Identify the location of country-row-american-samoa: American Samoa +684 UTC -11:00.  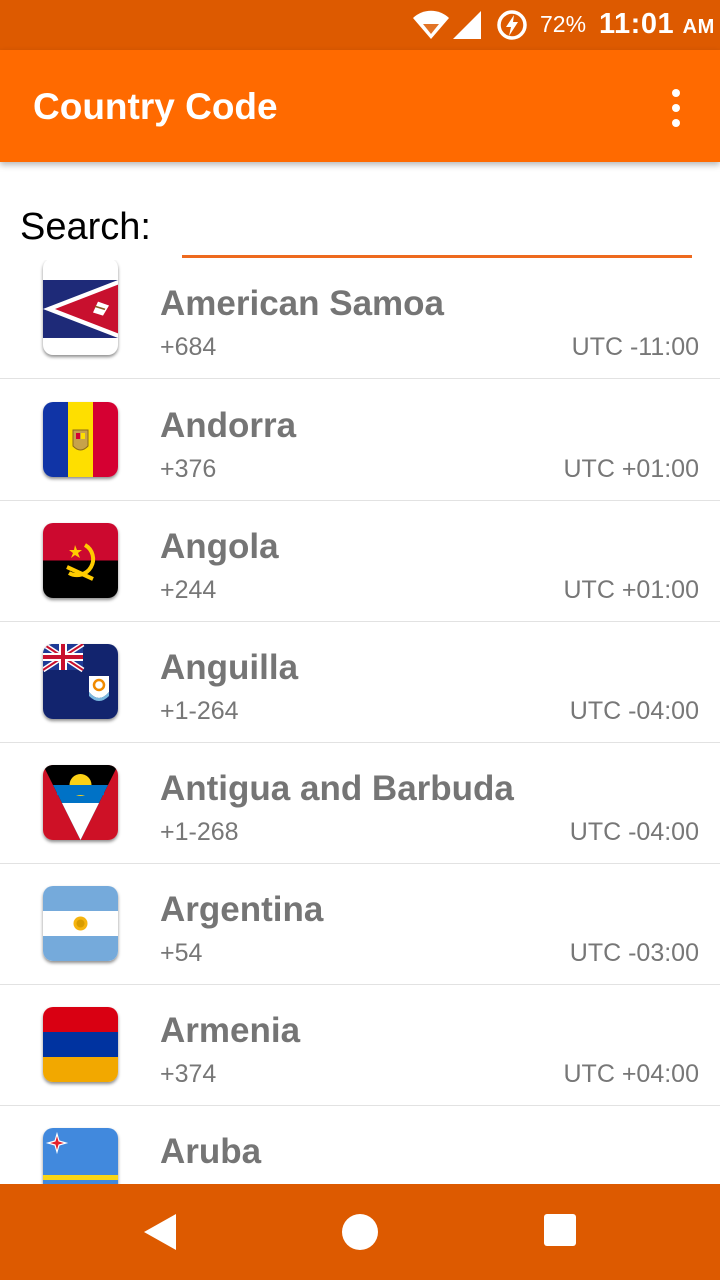
(360, 319).